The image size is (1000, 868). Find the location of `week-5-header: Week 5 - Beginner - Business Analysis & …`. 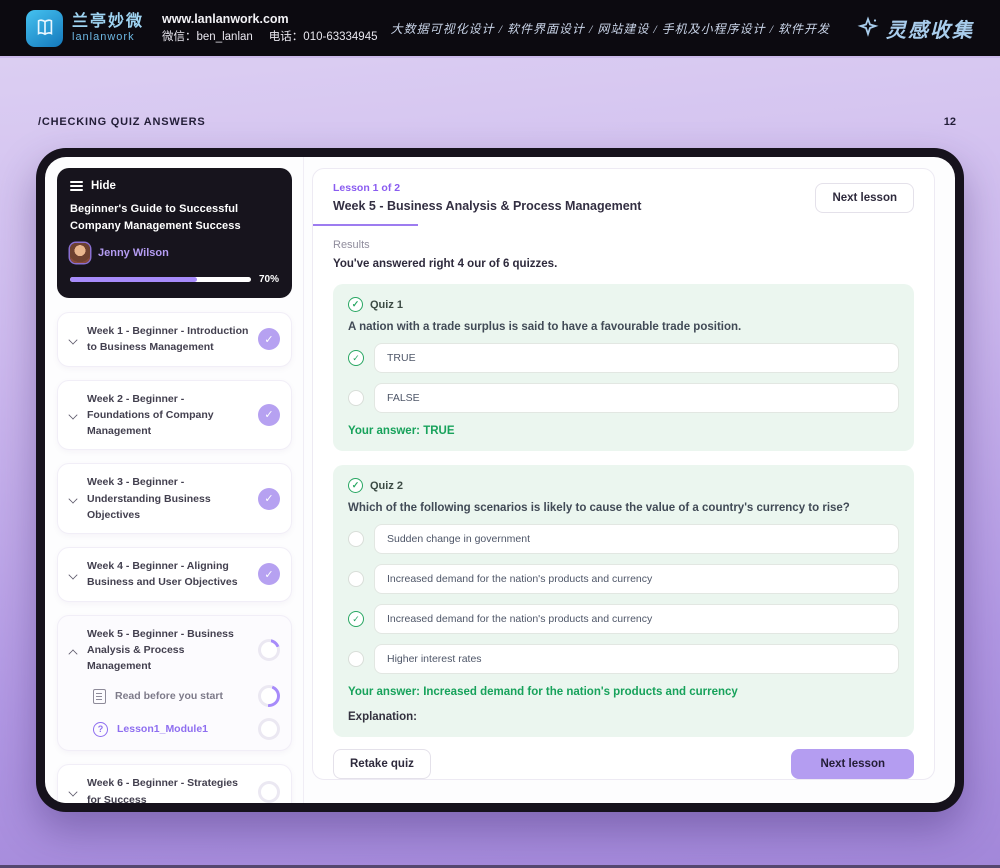

week-5-header: Week 5 - Beginner - Business Analysis & … is located at coordinates (174, 650).